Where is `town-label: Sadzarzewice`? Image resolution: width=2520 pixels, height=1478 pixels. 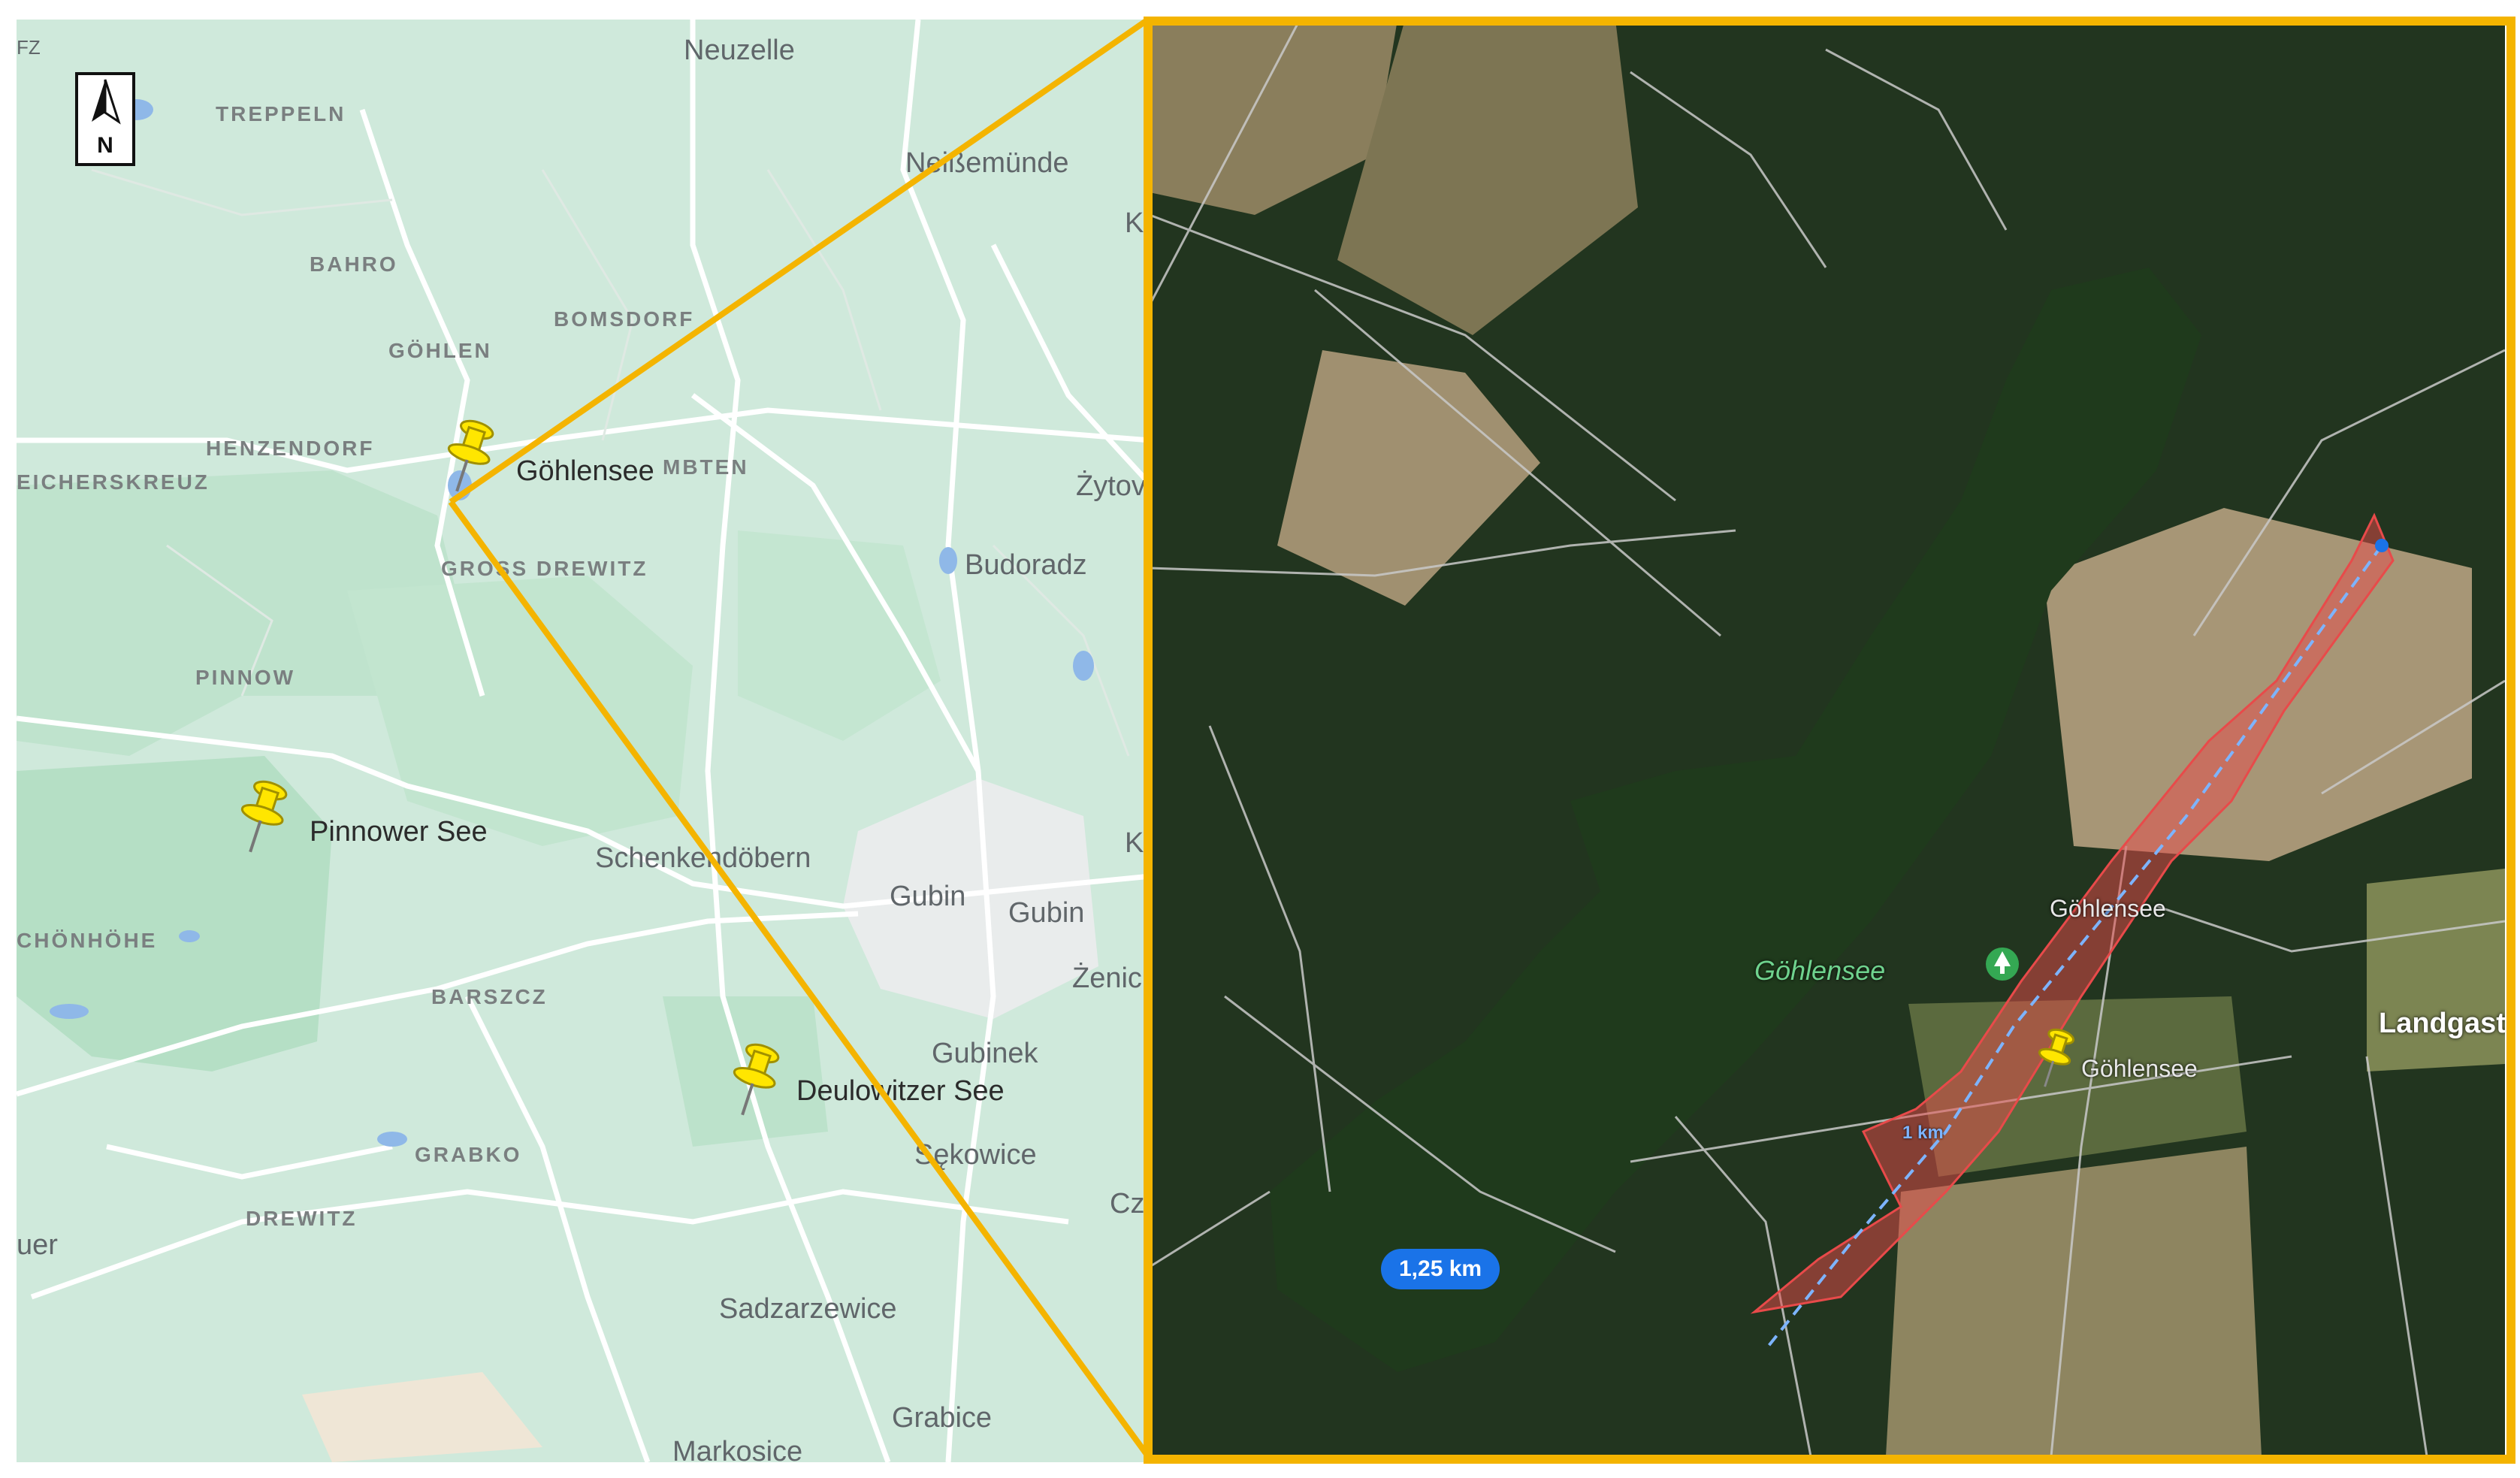 town-label: Sadzarzewice is located at coordinates (808, 1309).